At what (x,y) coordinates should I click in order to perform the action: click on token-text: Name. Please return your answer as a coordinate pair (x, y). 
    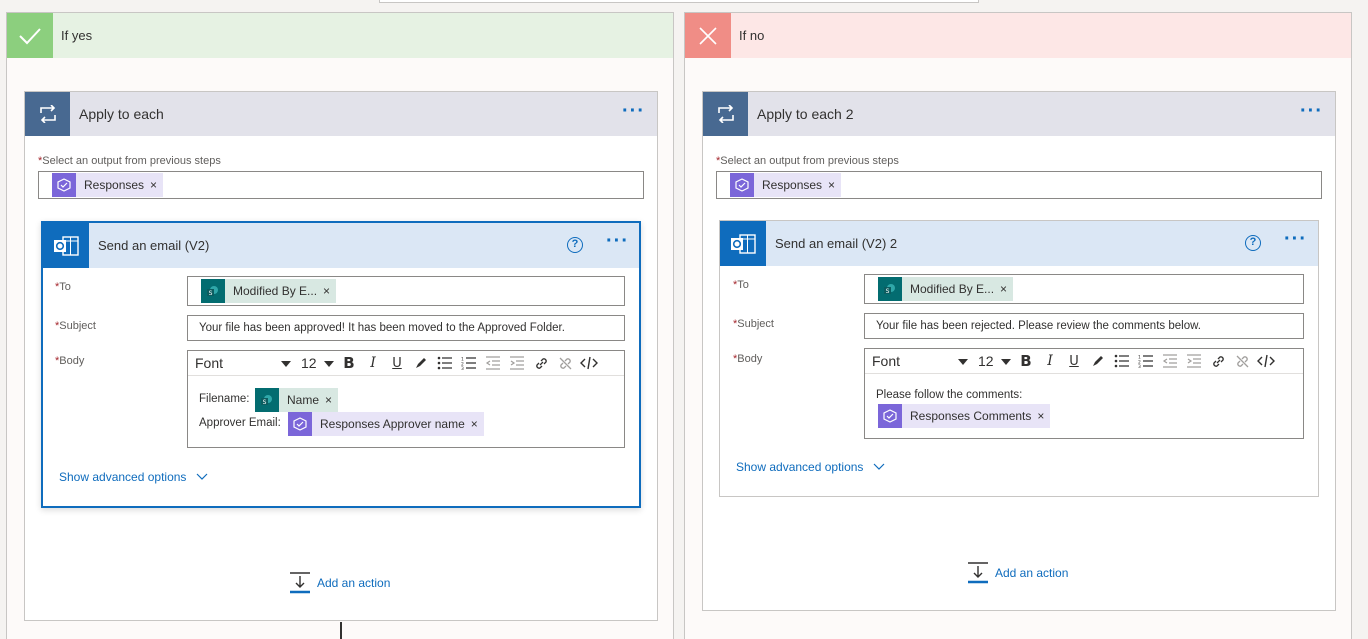
    Looking at the image, I should click on (302, 400).